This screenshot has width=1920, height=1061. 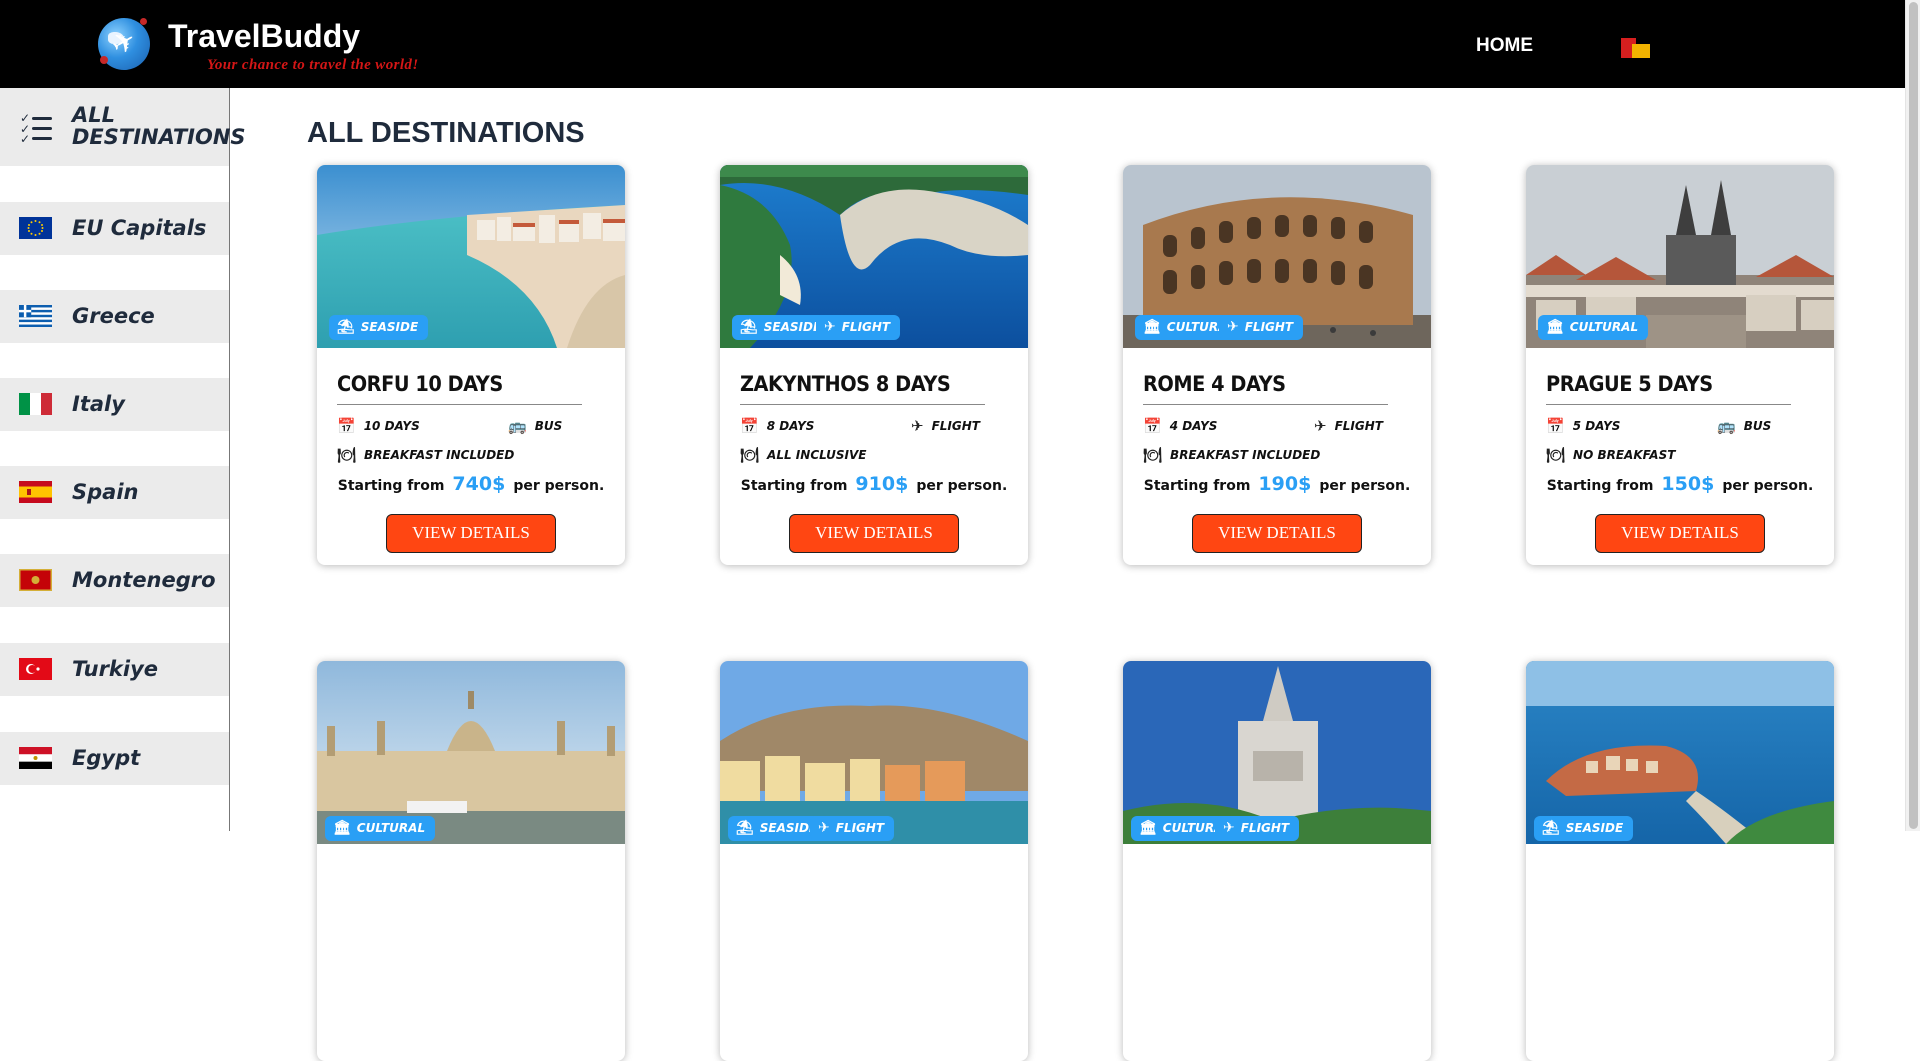 I want to click on transport-label: BUS, so click(x=548, y=426).